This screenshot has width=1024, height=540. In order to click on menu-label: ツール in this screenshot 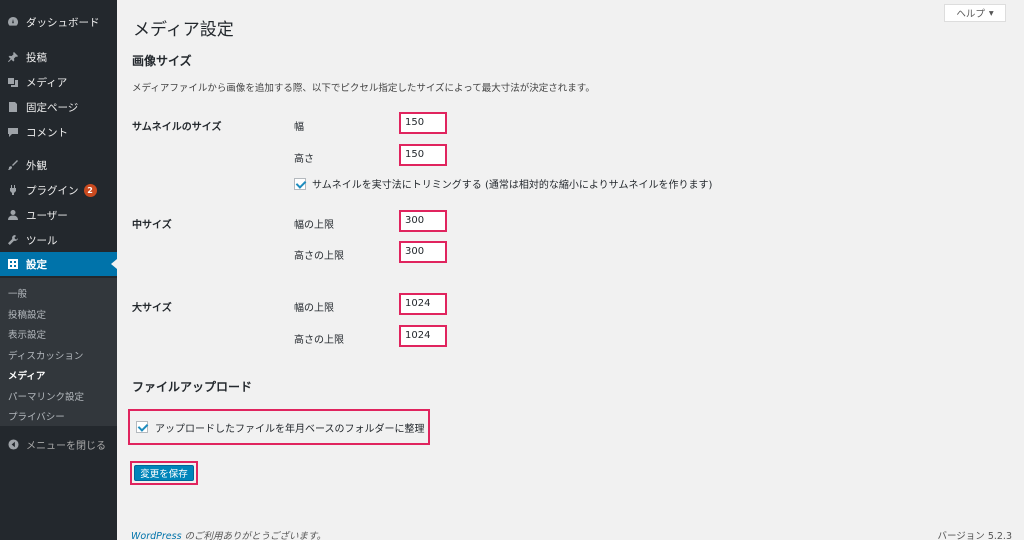, I will do `click(42, 240)`.